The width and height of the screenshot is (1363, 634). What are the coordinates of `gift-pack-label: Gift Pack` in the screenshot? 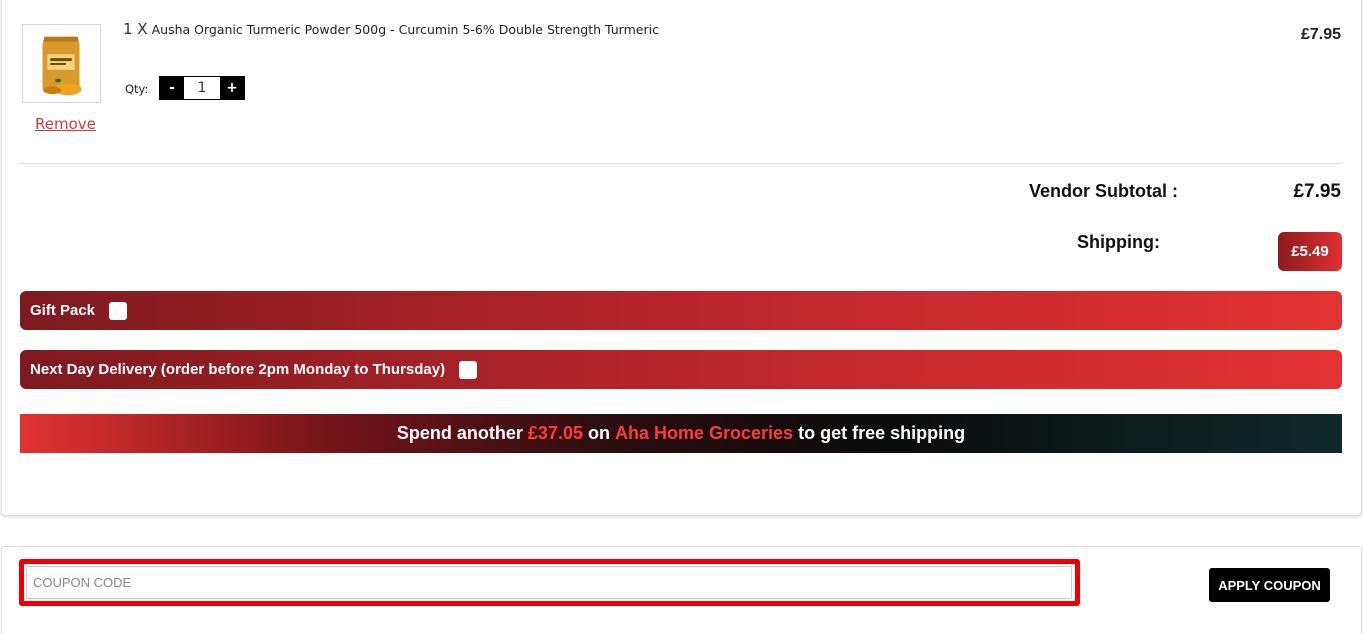 It's located at (63, 310).